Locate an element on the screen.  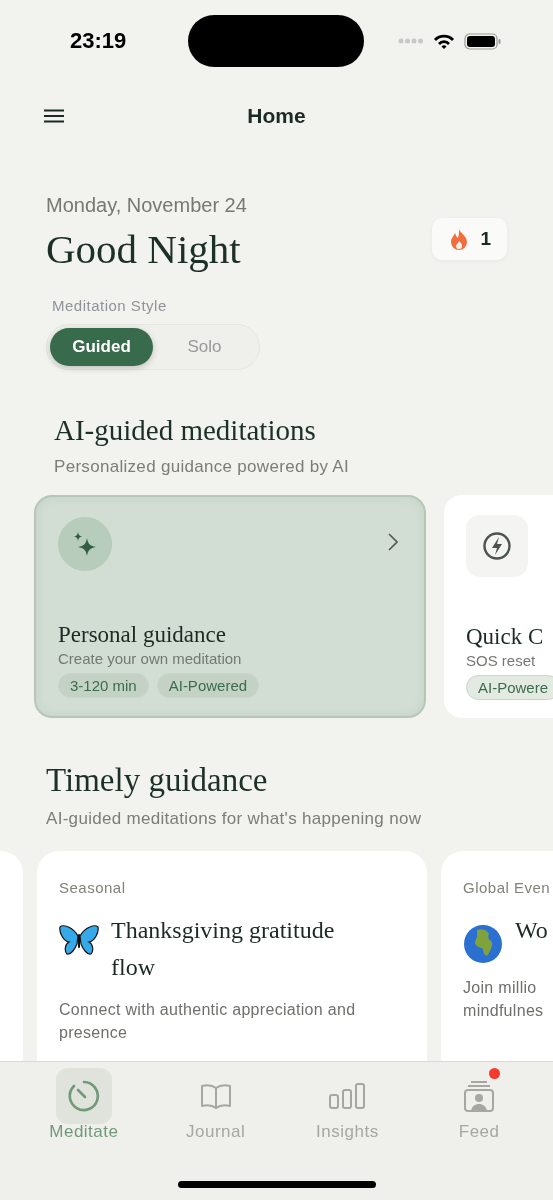
timer-icon is located at coordinates (83, 1096).